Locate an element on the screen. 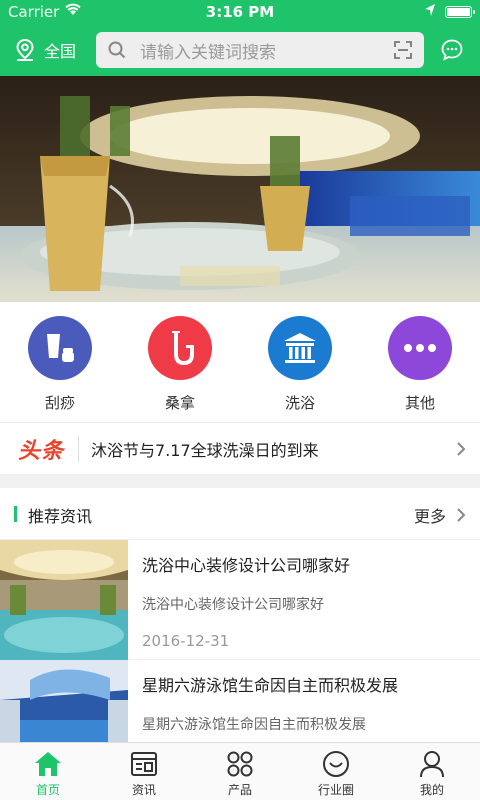  grid-icon is located at coordinates (240, 764).